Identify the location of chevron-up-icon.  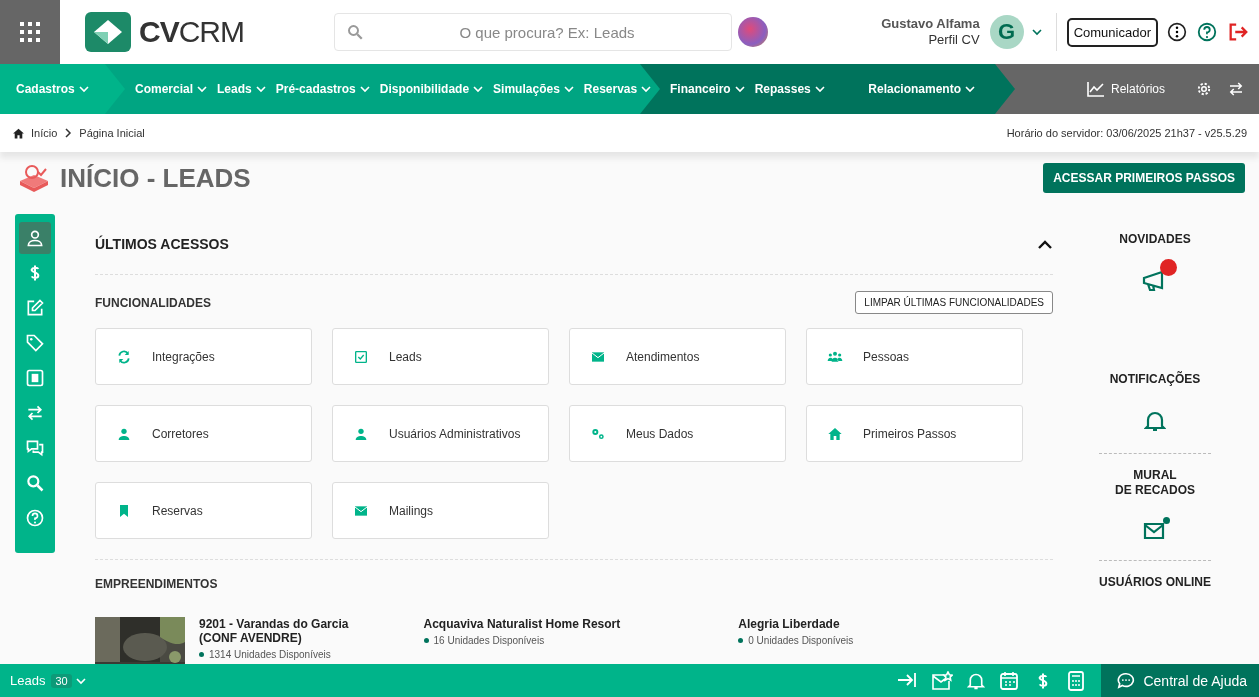
(1045, 244).